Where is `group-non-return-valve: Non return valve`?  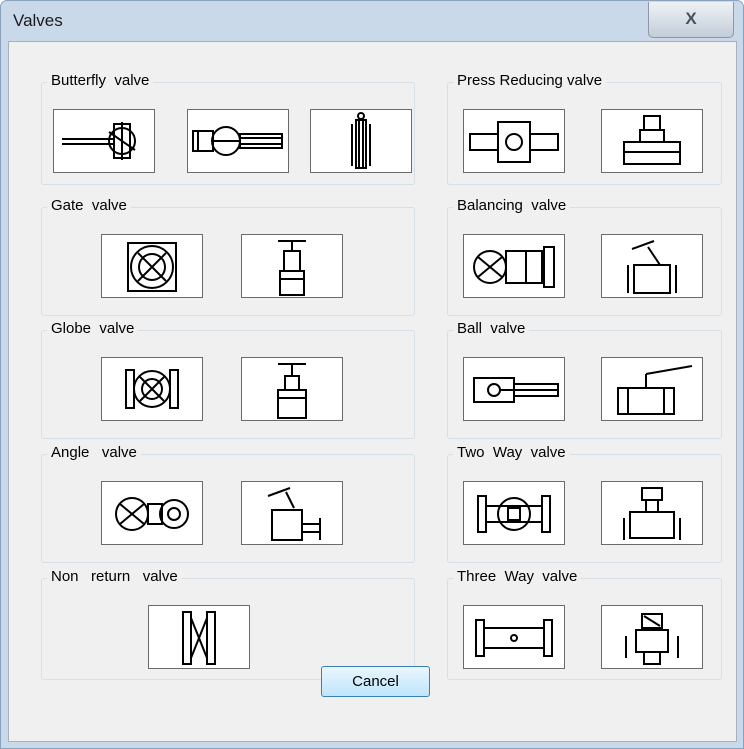 group-non-return-valve: Non return valve is located at coordinates (228, 624).